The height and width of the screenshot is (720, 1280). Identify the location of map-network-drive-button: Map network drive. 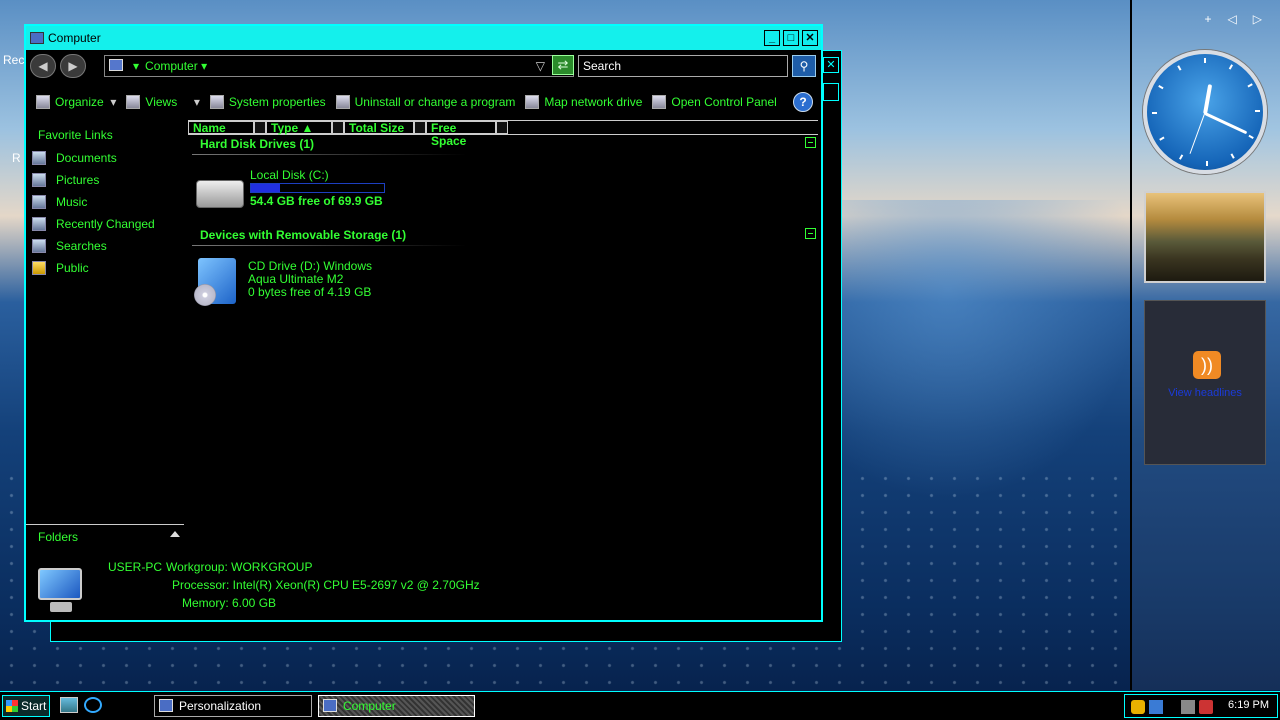
(583, 102).